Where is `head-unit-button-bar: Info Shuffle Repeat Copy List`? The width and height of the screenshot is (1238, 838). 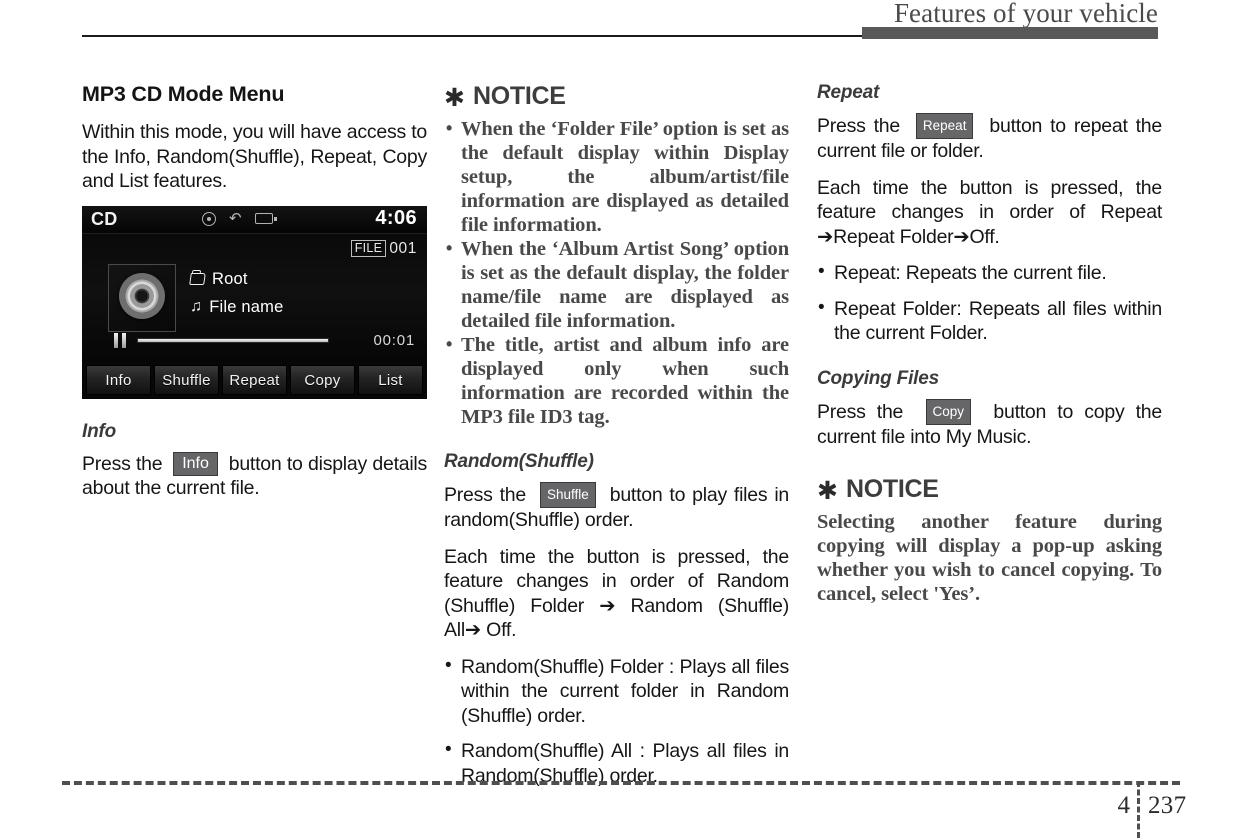
head-unit-button-bar: Info Shuffle Repeat Copy List is located at coordinates (254, 380).